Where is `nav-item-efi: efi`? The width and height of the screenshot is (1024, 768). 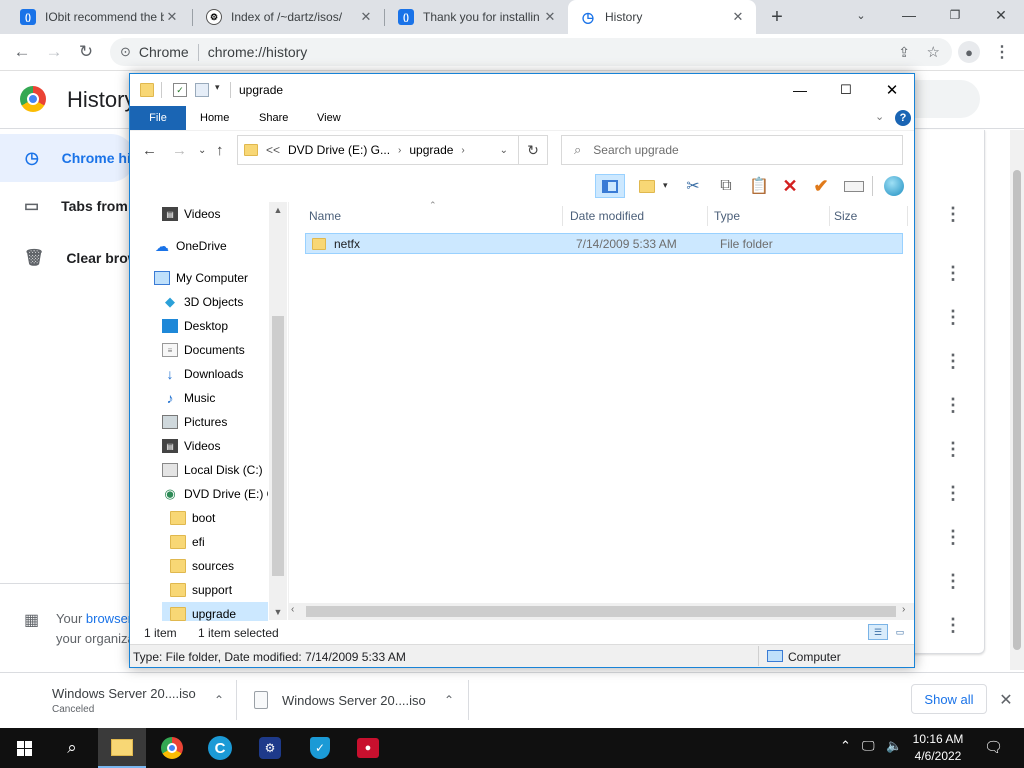 nav-item-efi: efi is located at coordinates (219, 542).